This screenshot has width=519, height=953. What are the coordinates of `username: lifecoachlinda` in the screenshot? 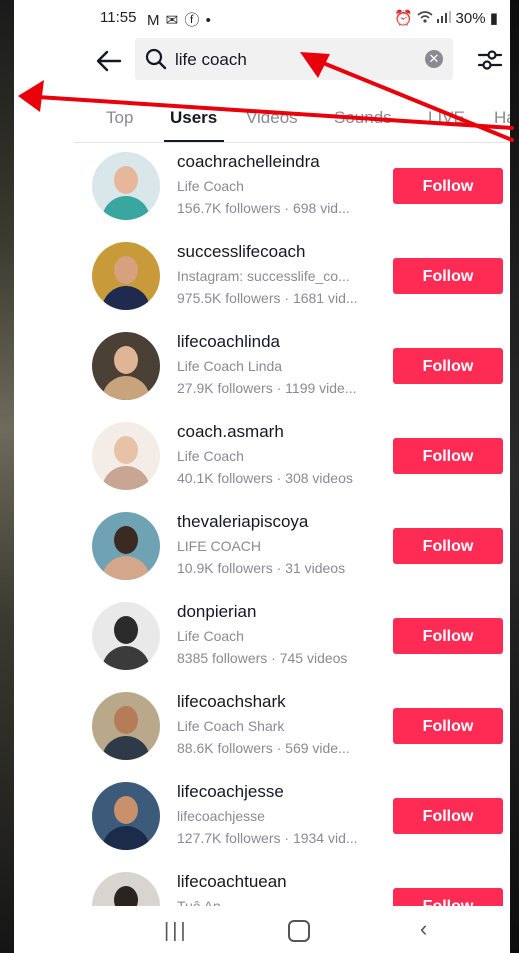 It's located at (228, 342).